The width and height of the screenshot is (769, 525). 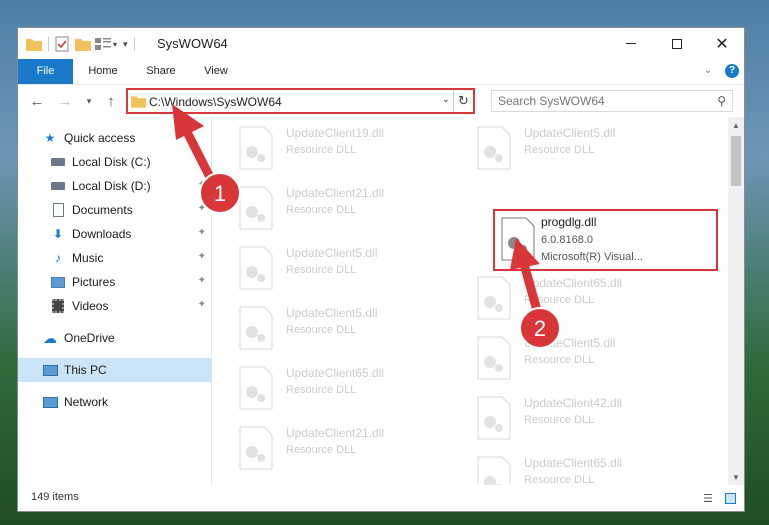 What do you see at coordinates (597, 101) in the screenshot?
I see `search-input` at bounding box center [597, 101].